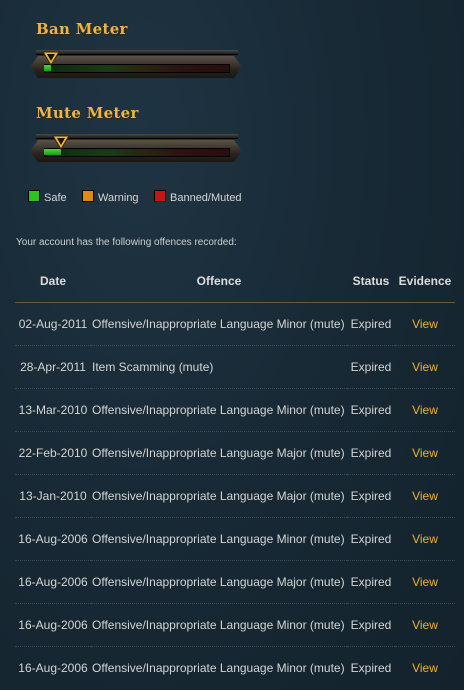  What do you see at coordinates (53, 453) in the screenshot?
I see `offence-date: 22-Feb-2010` at bounding box center [53, 453].